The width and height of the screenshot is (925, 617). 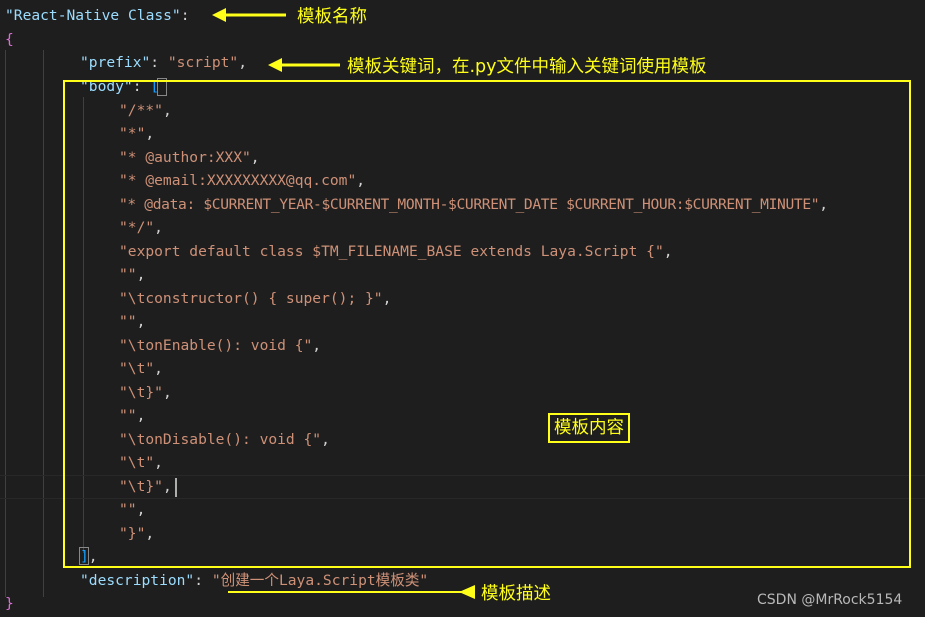 I want to click on description-value: "创建一个Laya.Script模板类", so click(x=320, y=580).